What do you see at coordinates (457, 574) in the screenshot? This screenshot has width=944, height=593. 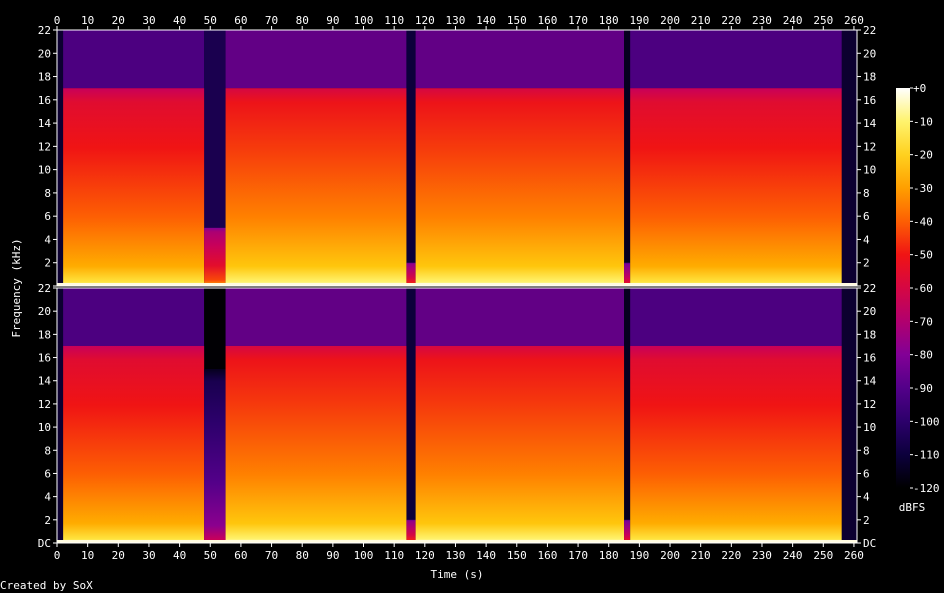 I see `x-axis-label: Time (s)` at bounding box center [457, 574].